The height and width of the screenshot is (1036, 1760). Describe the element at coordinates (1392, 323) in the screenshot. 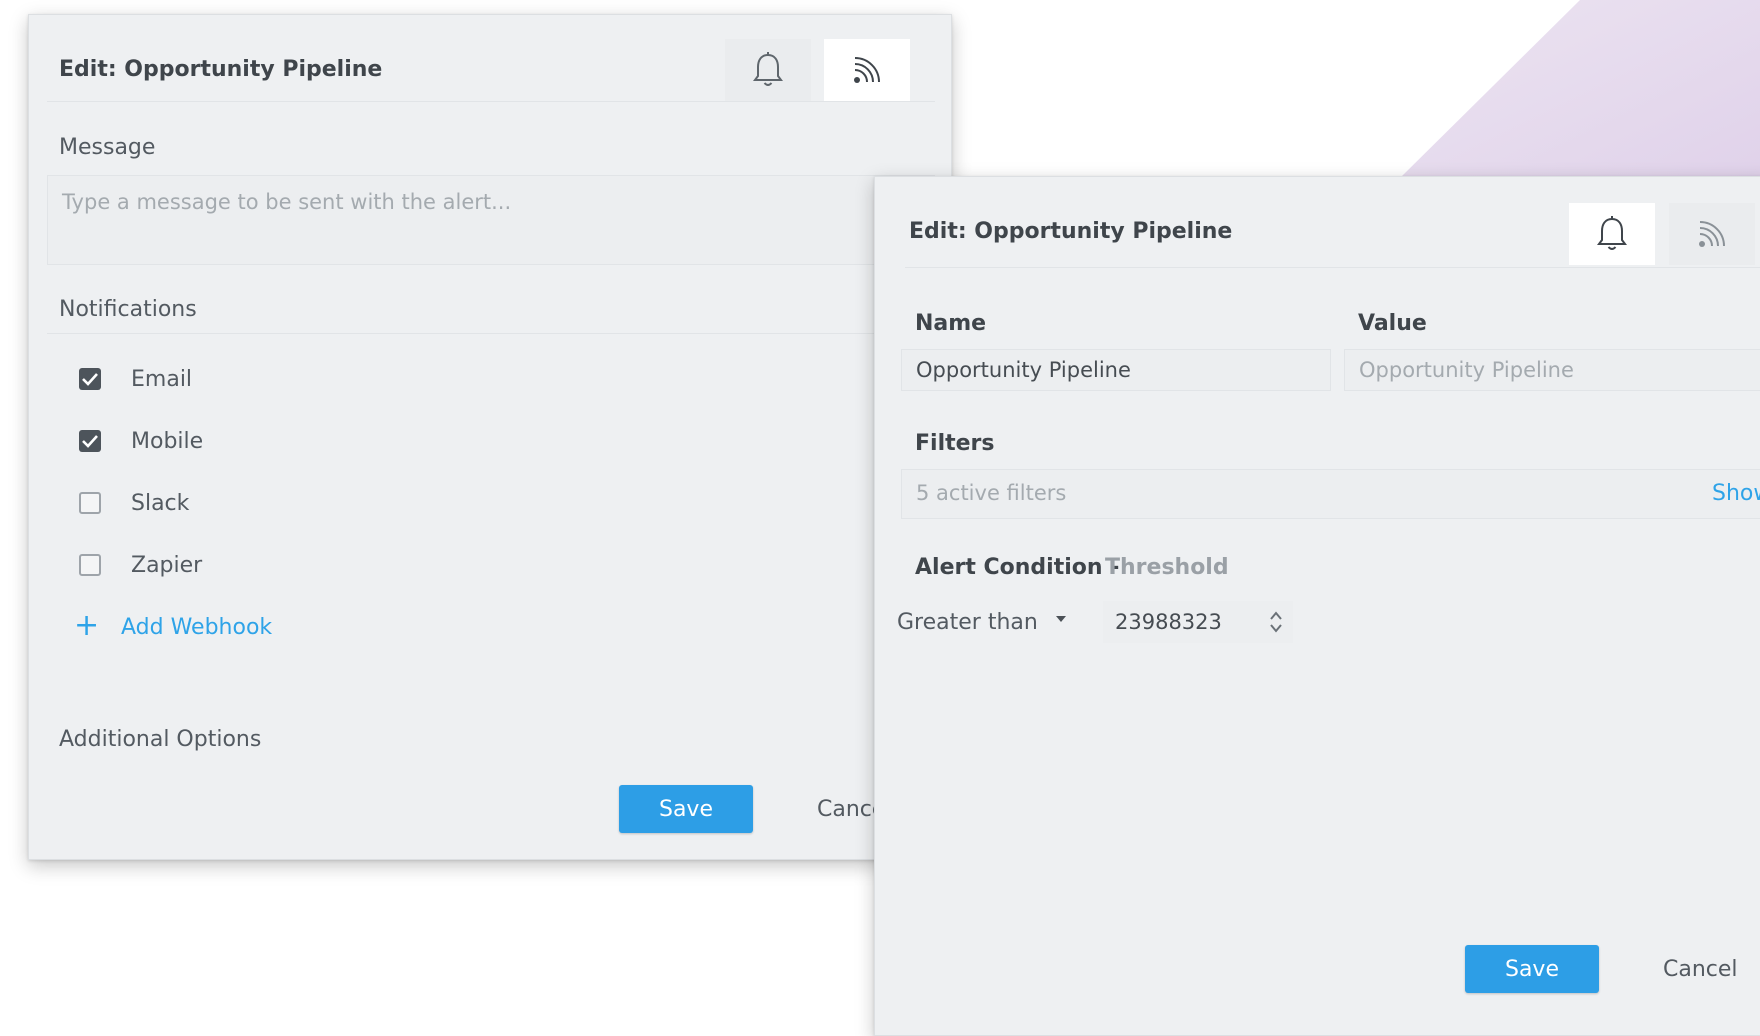

I see `value-label: Value` at that location.